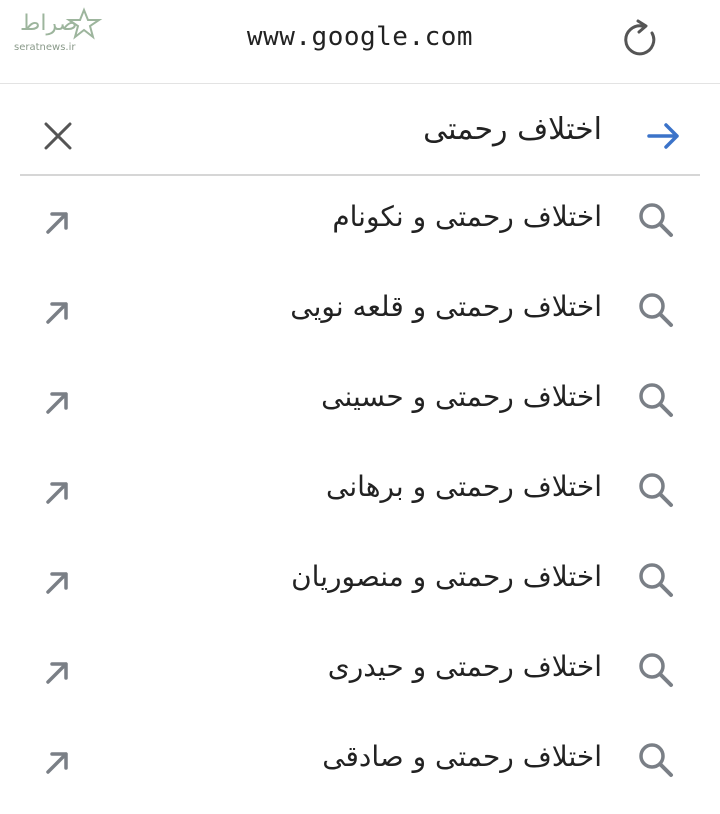  What do you see at coordinates (461, 396) in the screenshot?
I see `suggestion-label: اختلاف رحمتی و حسینی` at bounding box center [461, 396].